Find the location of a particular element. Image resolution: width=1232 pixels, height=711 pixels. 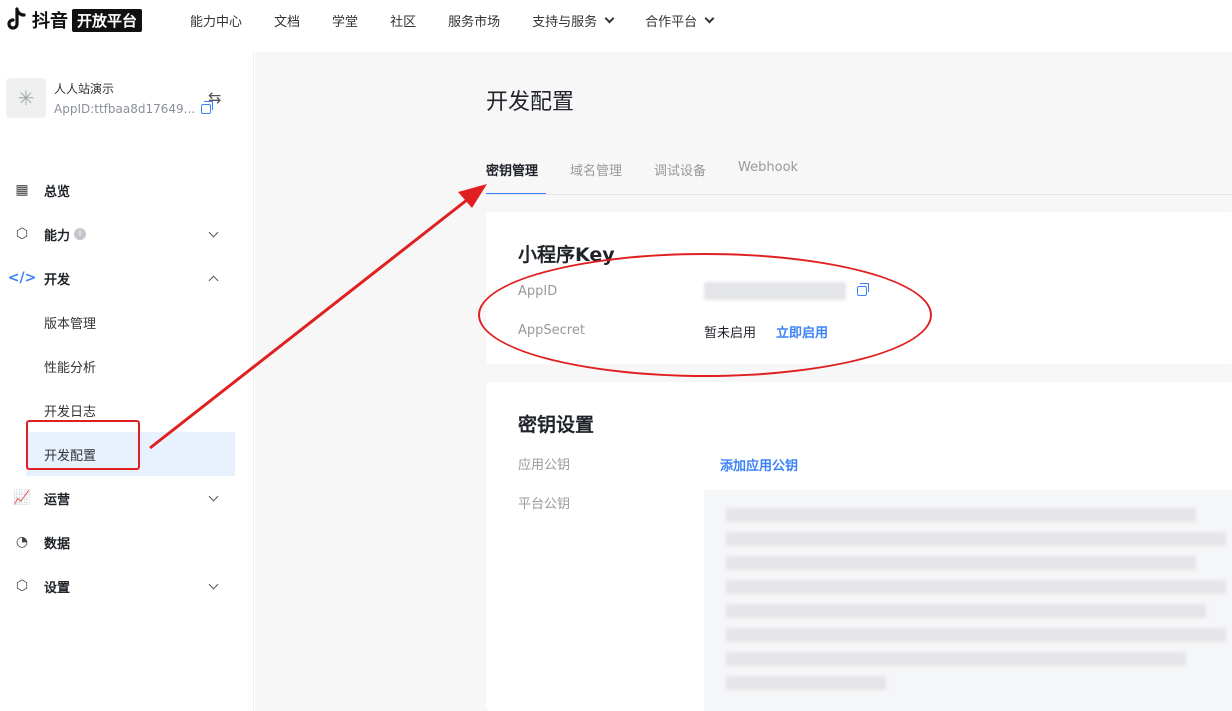

nav-item-docs: 文档 is located at coordinates (287, 20).